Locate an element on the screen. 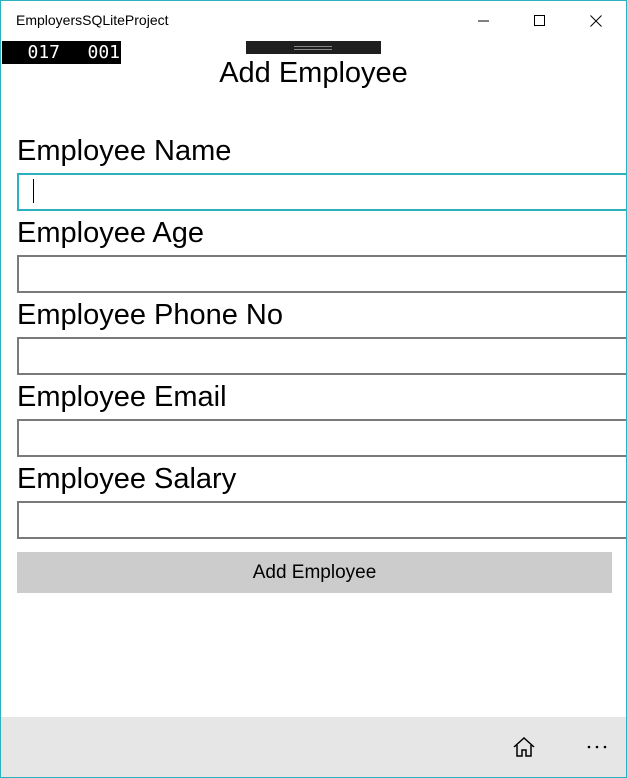  home-button is located at coordinates (524, 747).